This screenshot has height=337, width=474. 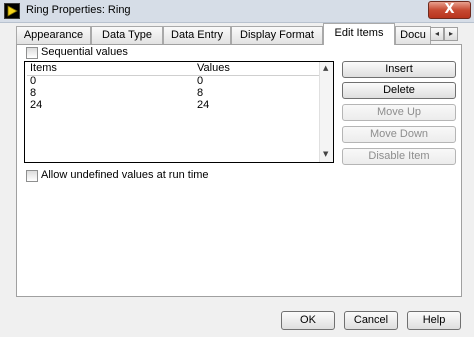 I want to click on allow-undefined-label: Allow undefined values at run time, so click(x=125, y=175).